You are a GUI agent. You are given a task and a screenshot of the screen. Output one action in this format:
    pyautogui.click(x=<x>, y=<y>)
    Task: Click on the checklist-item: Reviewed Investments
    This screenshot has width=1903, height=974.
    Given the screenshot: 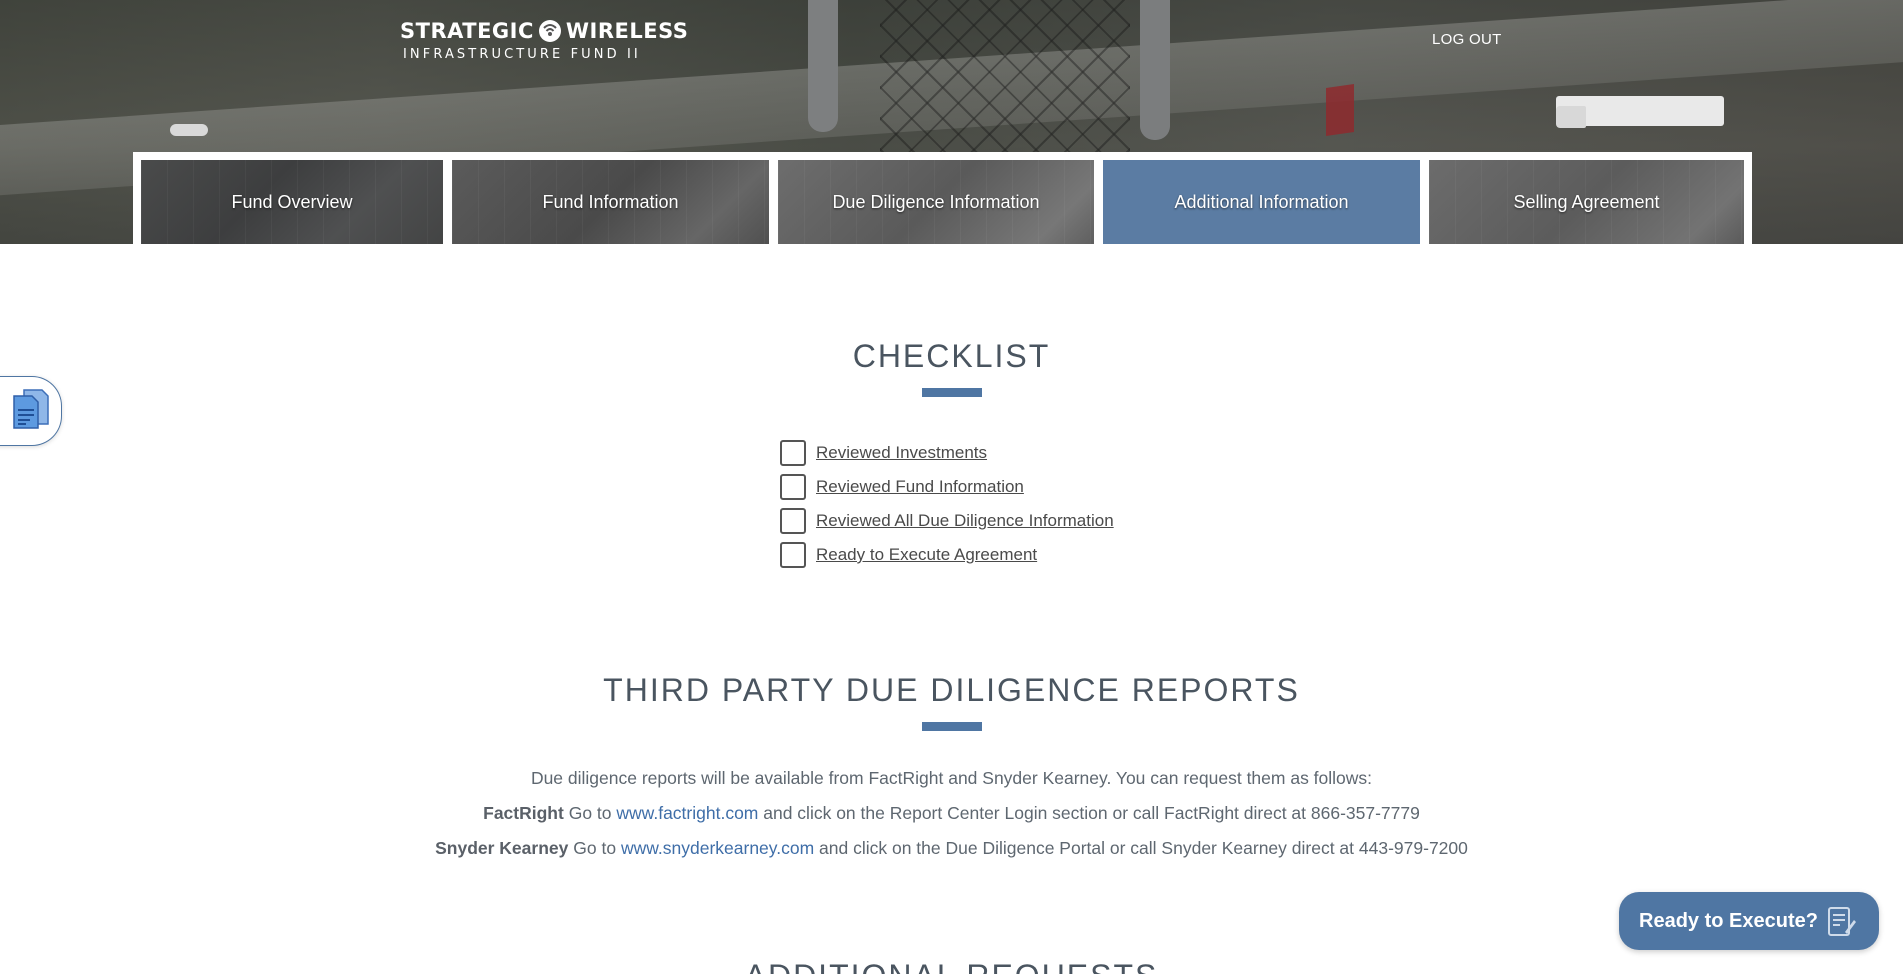 What is the action you would take?
    pyautogui.click(x=947, y=453)
    